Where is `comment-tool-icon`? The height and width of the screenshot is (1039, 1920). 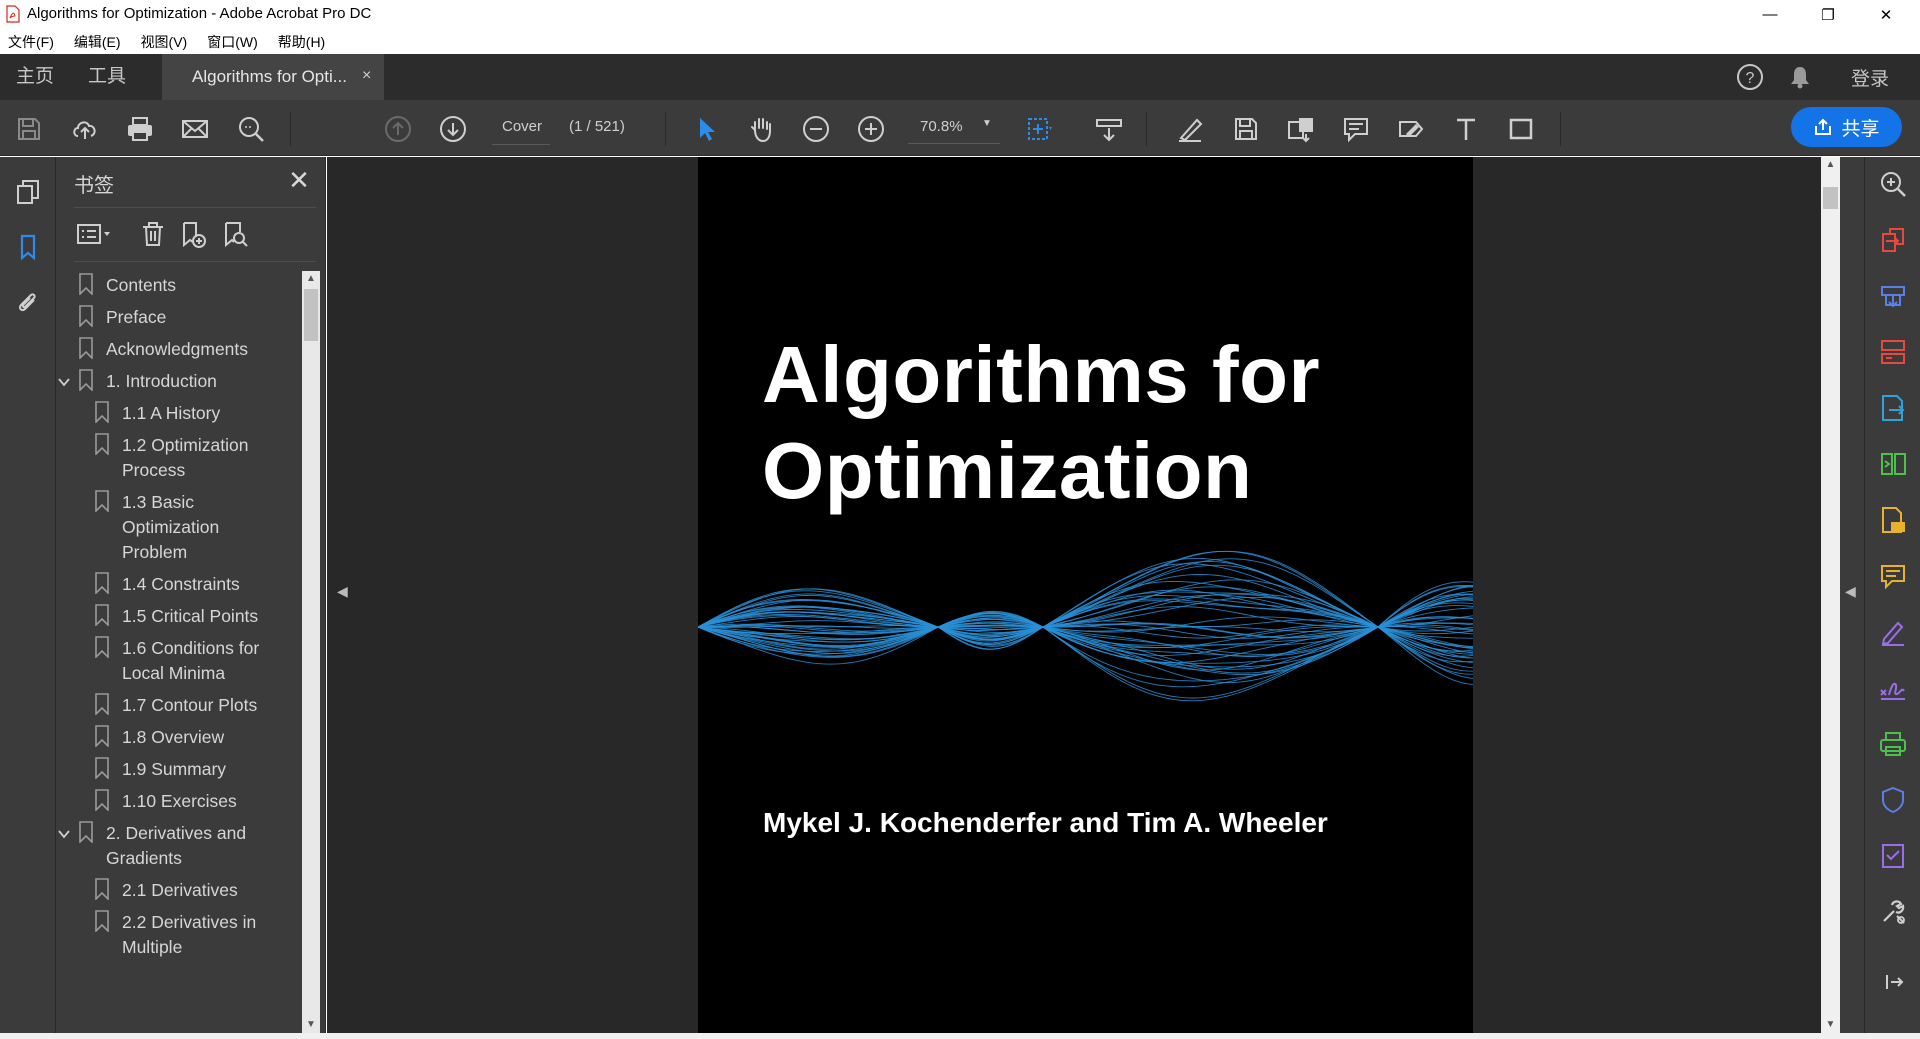
comment-tool-icon is located at coordinates (1893, 576).